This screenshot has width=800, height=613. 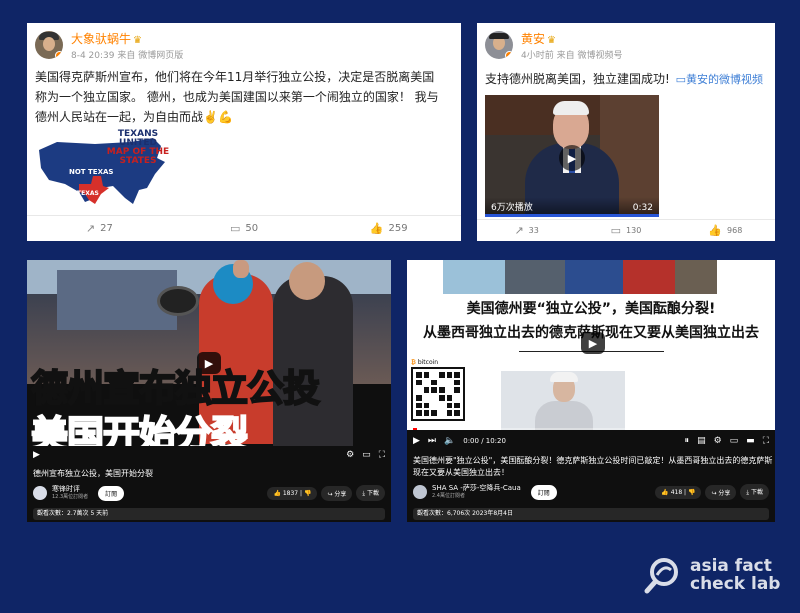 I want to click on logo-line-1: asia fact, so click(x=731, y=566).